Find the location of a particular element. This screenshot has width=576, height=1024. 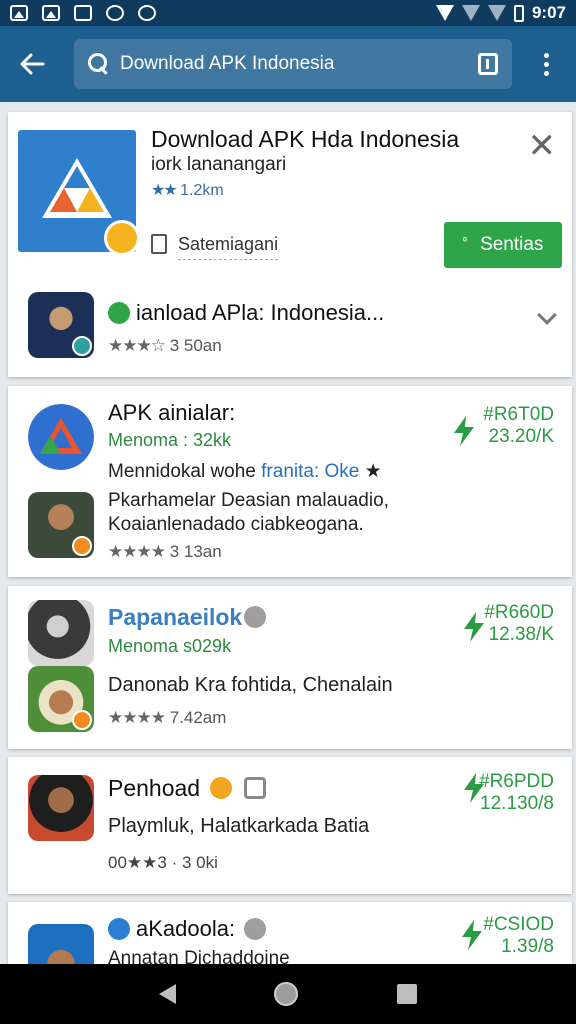

rating-stars: ★★ is located at coordinates (164, 190).